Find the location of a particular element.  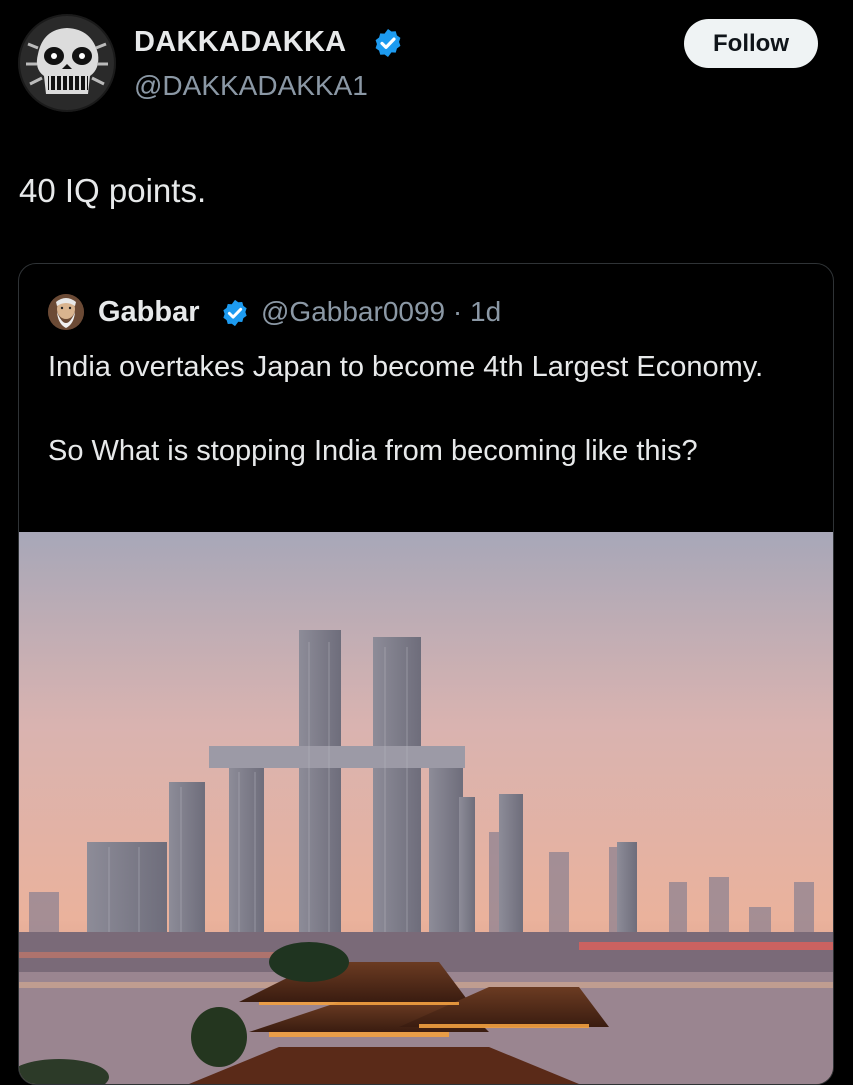

tweet-text: 40 IQ points. is located at coordinates (113, 190).